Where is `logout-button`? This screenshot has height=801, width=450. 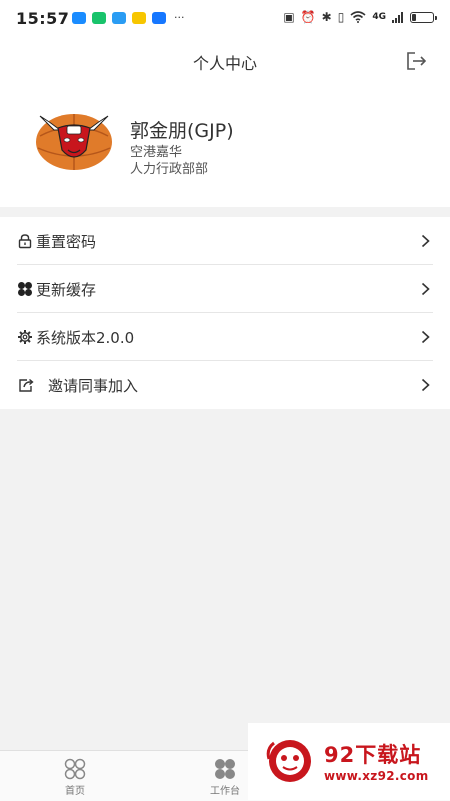
logout-button is located at coordinates (416, 61).